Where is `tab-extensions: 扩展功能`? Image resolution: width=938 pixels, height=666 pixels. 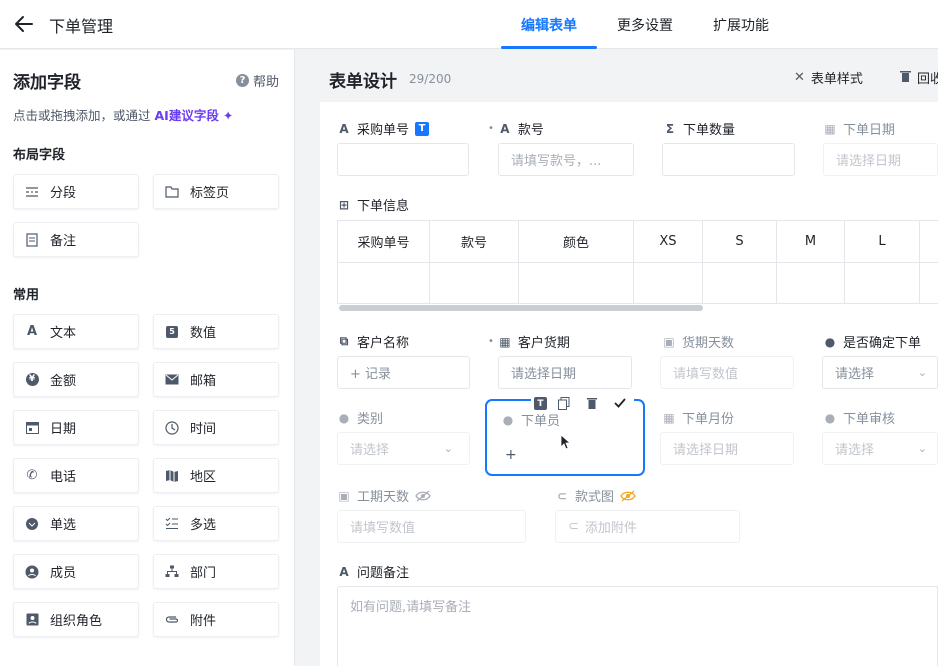 tab-extensions: 扩展功能 is located at coordinates (741, 25).